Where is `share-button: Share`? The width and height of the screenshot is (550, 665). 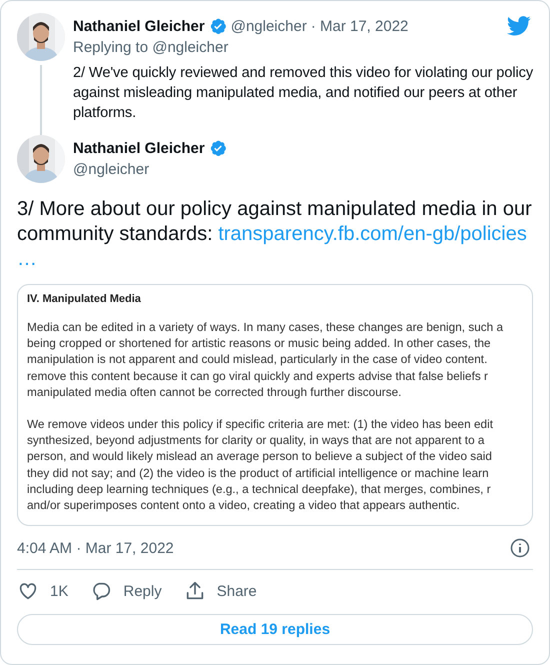 share-button: Share is located at coordinates (220, 591).